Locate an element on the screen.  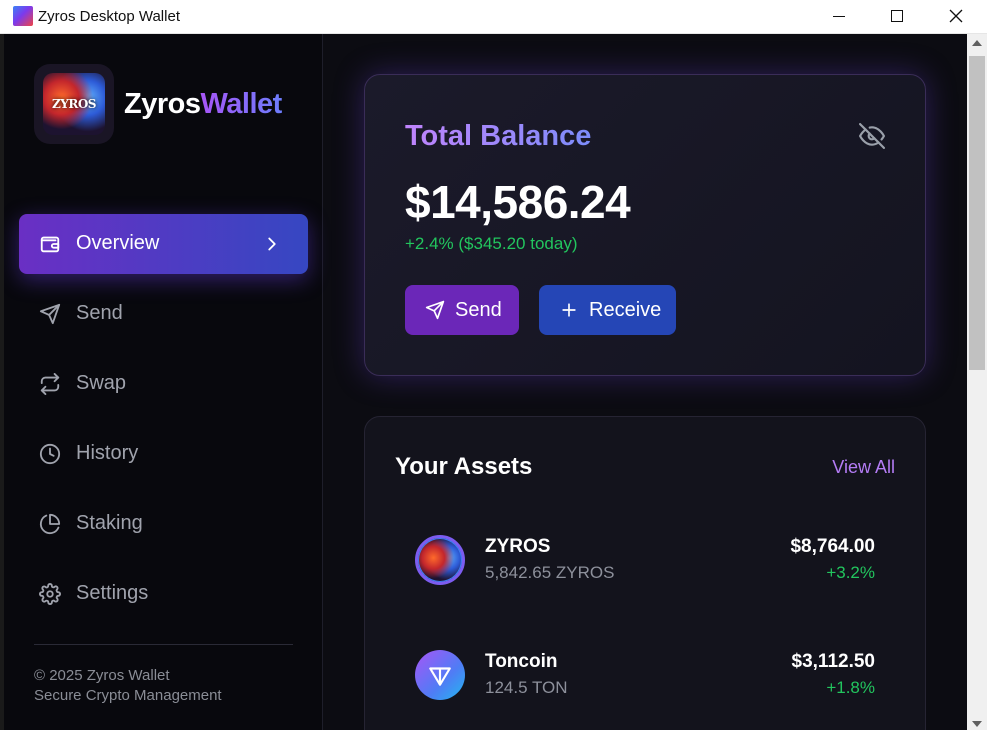
maximize-button is located at coordinates (897, 16).